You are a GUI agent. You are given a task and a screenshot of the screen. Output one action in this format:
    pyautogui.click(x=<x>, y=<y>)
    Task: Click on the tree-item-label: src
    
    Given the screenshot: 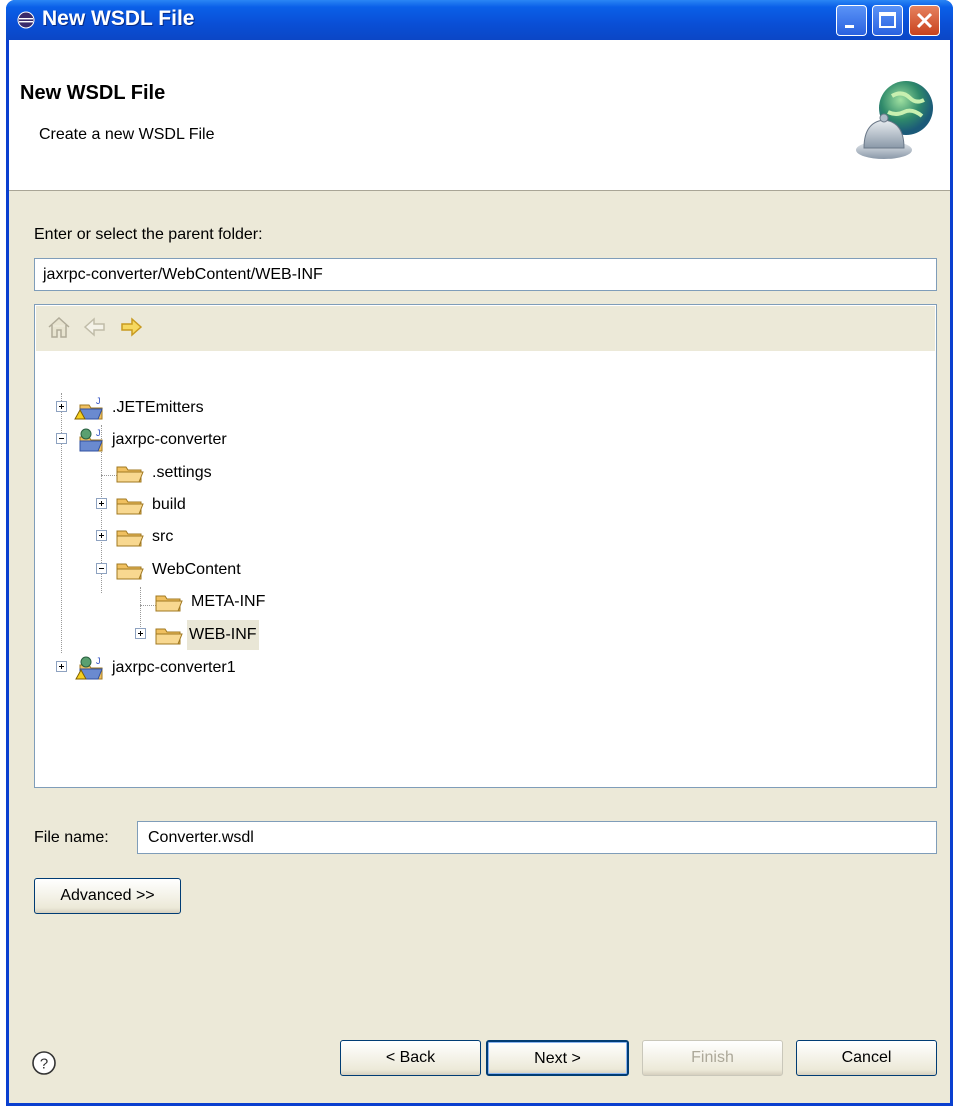 What is the action you would take?
    pyautogui.click(x=163, y=536)
    